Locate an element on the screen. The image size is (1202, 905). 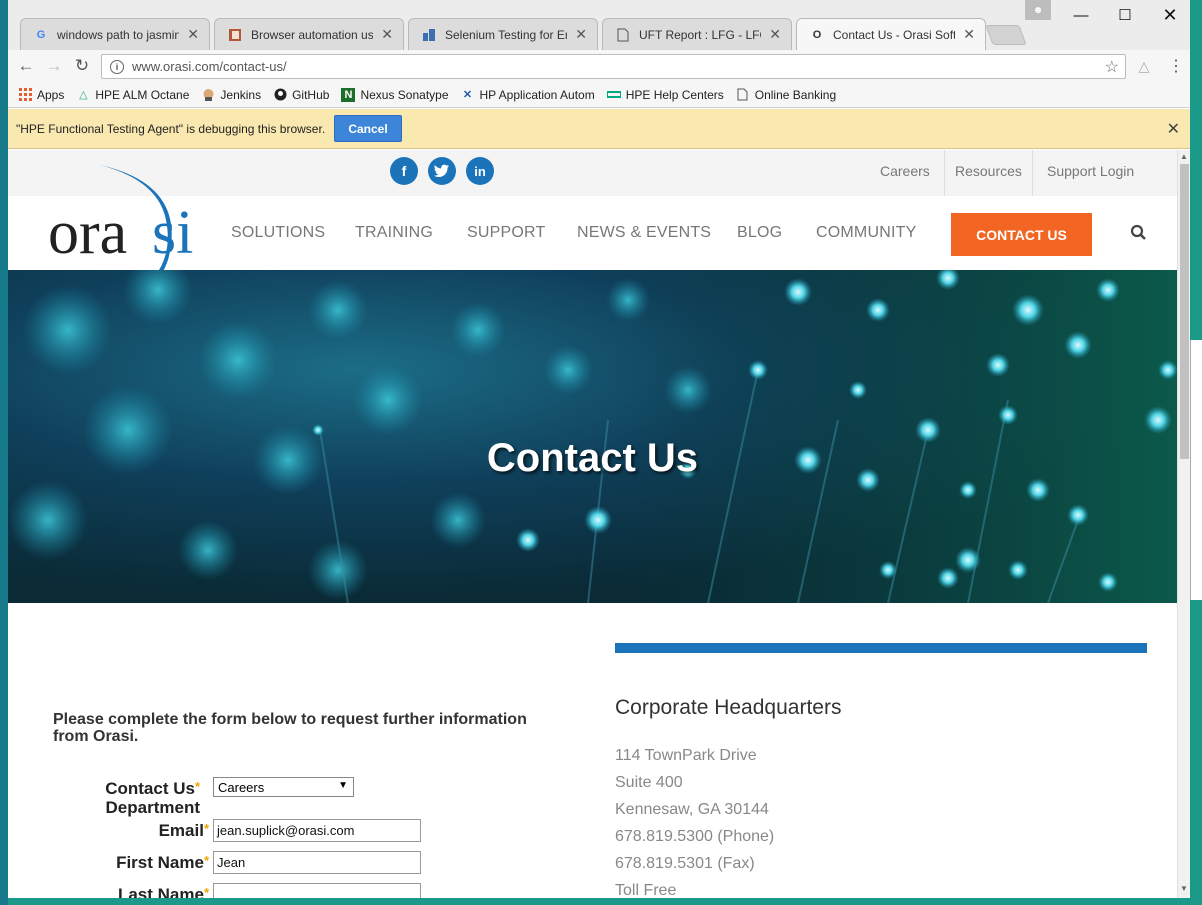
bookmark-github: GitHub is located at coordinates (301, 95).